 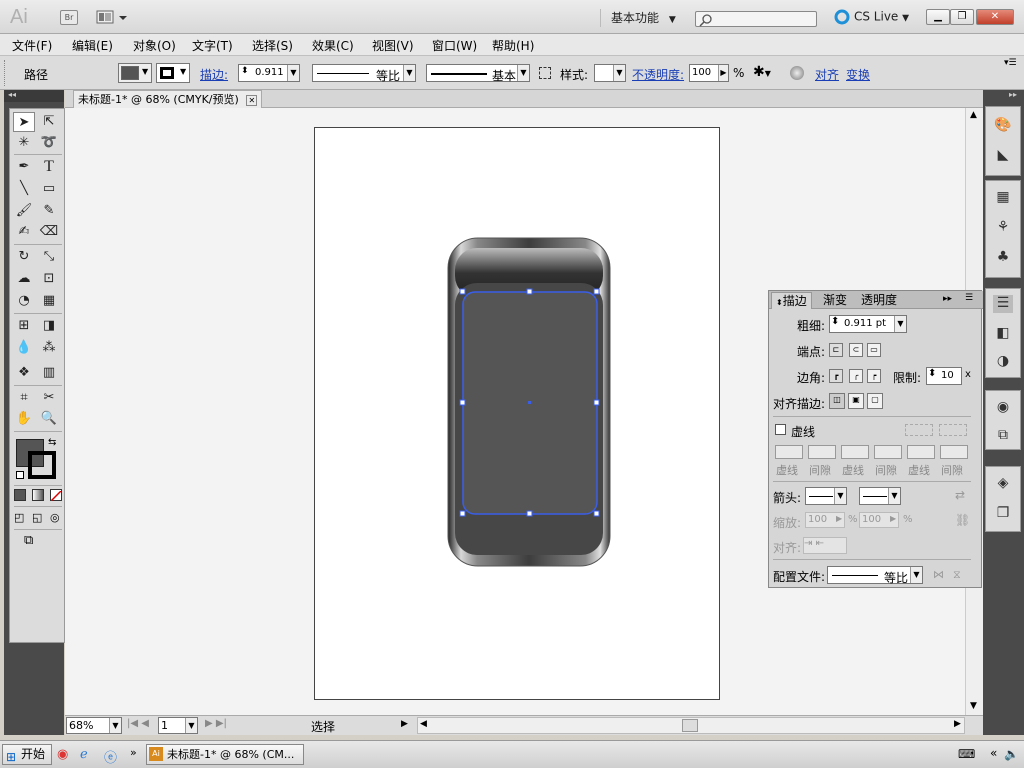 I want to click on transform-panel-link: 变换, so click(x=858, y=74).